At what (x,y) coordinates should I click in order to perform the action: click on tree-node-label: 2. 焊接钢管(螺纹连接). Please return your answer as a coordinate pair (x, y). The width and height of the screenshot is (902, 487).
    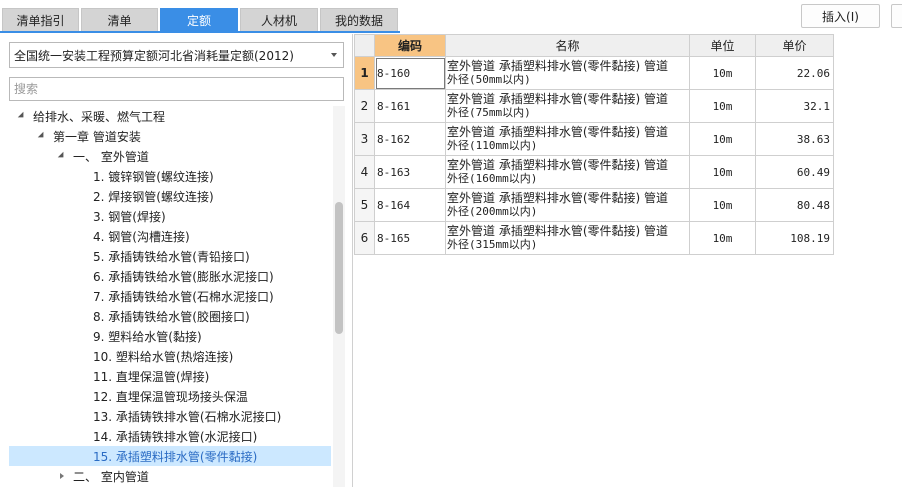
    Looking at the image, I should click on (153, 196).